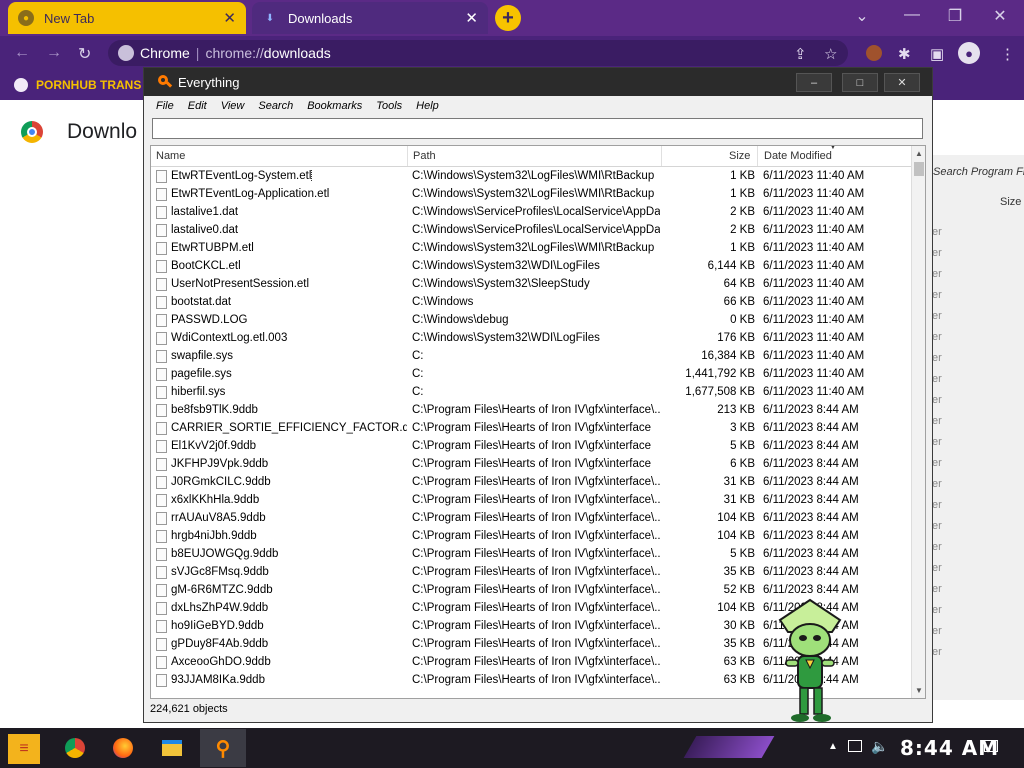 This screenshot has width=1024, height=768. I want to click on restore-icon: ❐, so click(955, 16).